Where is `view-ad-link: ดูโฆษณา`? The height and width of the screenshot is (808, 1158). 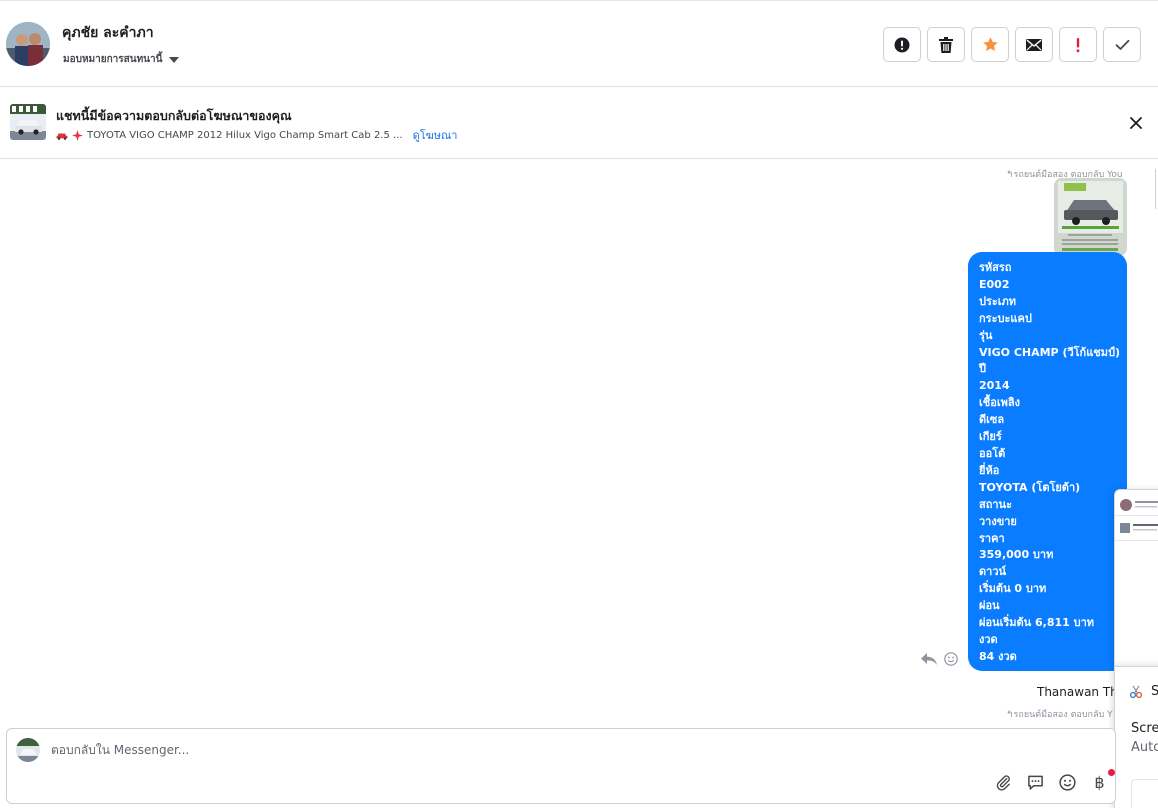
view-ad-link: ดูโฆษณา is located at coordinates (435, 135).